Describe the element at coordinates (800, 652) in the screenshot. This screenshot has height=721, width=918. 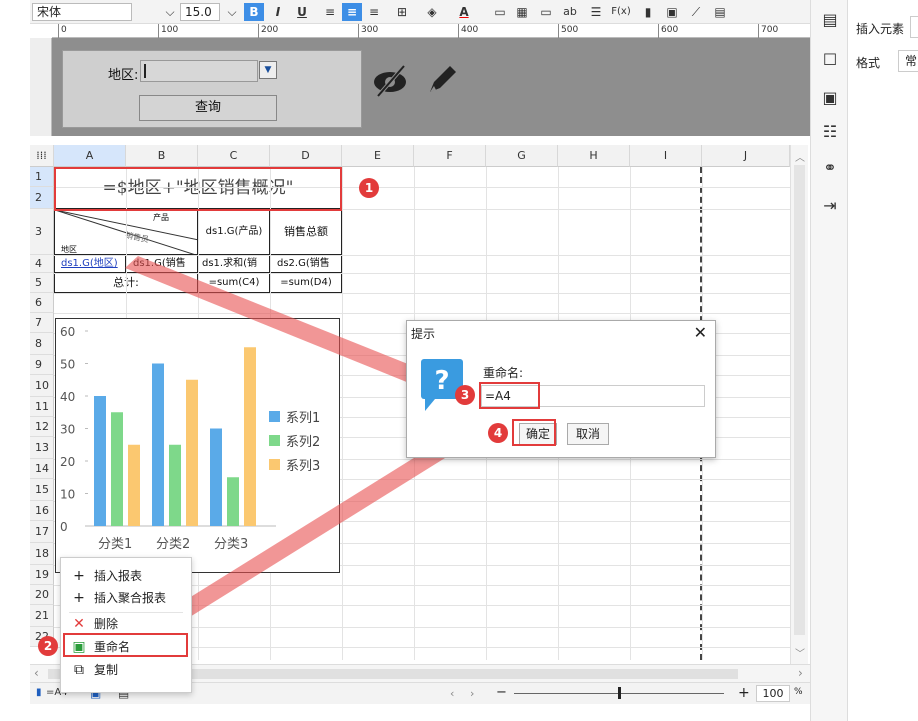
I see `scroll-down-icon: ﹀` at that location.